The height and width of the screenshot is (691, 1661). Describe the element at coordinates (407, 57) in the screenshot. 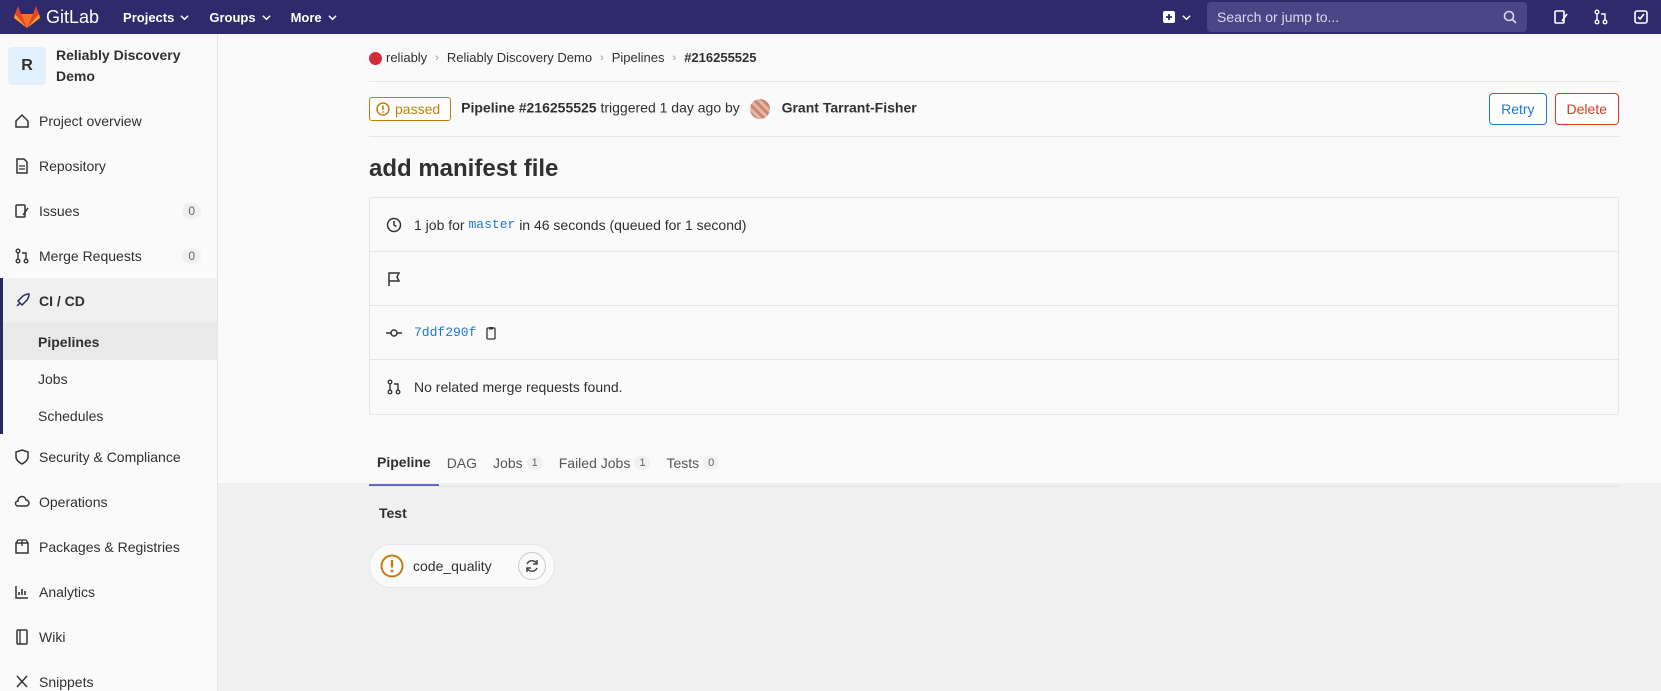

I see `breadcrumb-group-label: reliably` at that location.